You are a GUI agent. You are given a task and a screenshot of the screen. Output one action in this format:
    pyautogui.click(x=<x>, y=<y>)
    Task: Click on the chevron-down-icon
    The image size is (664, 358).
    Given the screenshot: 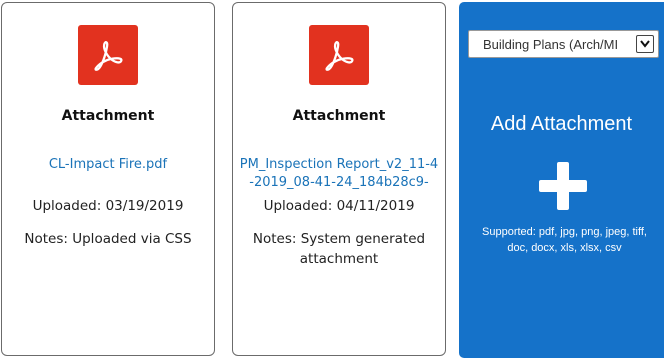 What is the action you would take?
    pyautogui.click(x=645, y=44)
    